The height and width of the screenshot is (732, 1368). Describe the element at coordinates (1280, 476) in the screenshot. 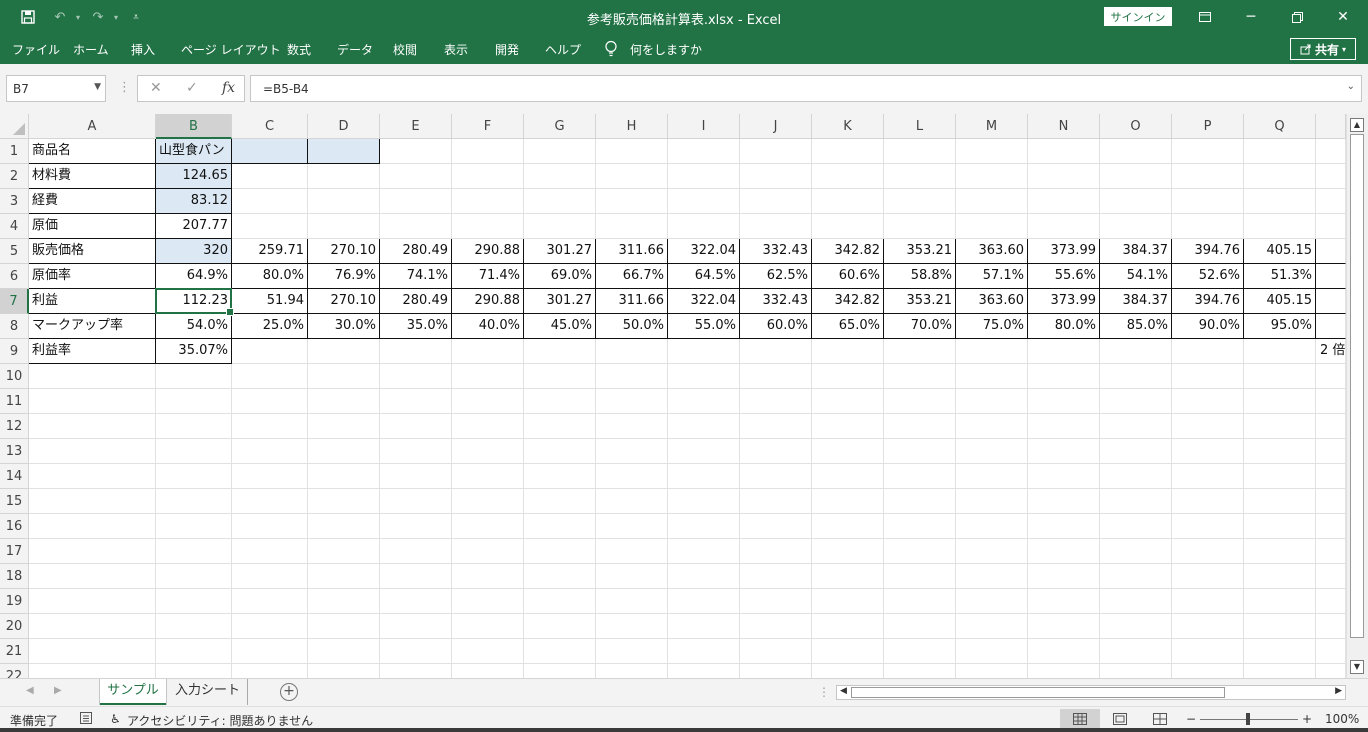

I see `cell-q14` at that location.